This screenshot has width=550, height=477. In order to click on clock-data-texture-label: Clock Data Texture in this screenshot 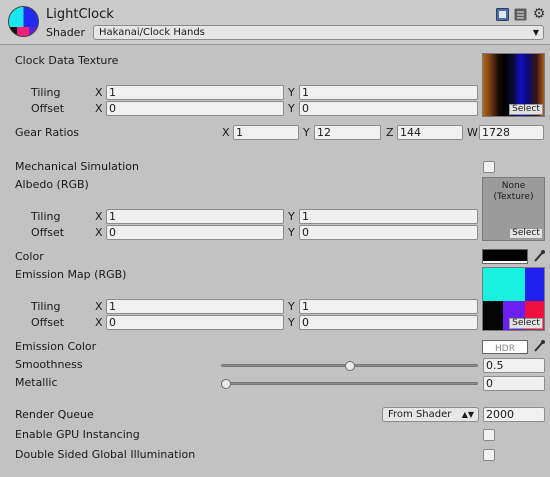, I will do `click(67, 60)`.